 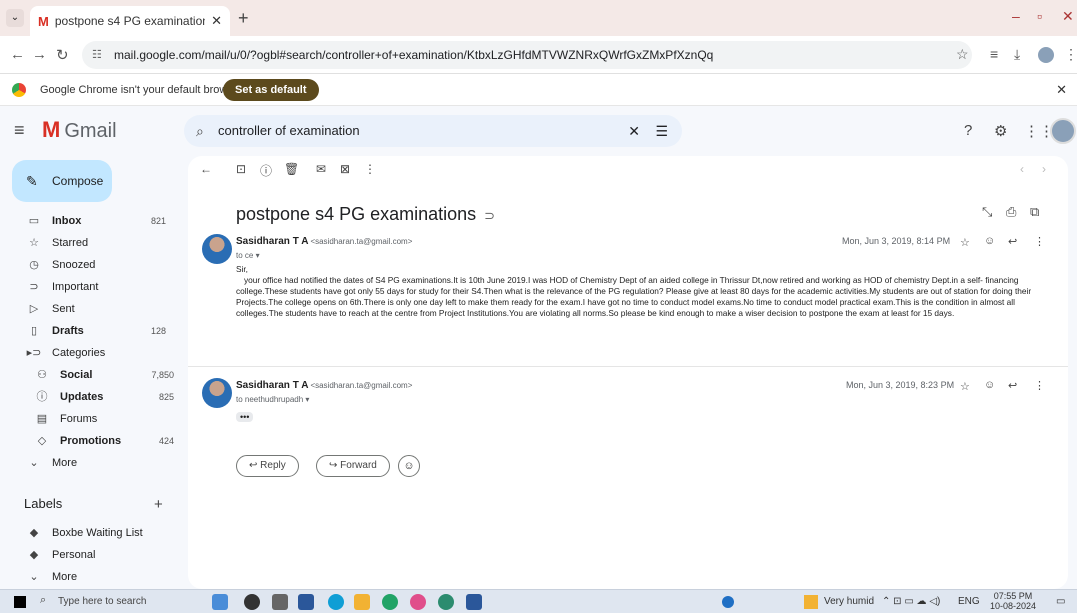 I want to click on sidebar-item-inbox: ▭ Inbox 821, so click(x=90, y=221).